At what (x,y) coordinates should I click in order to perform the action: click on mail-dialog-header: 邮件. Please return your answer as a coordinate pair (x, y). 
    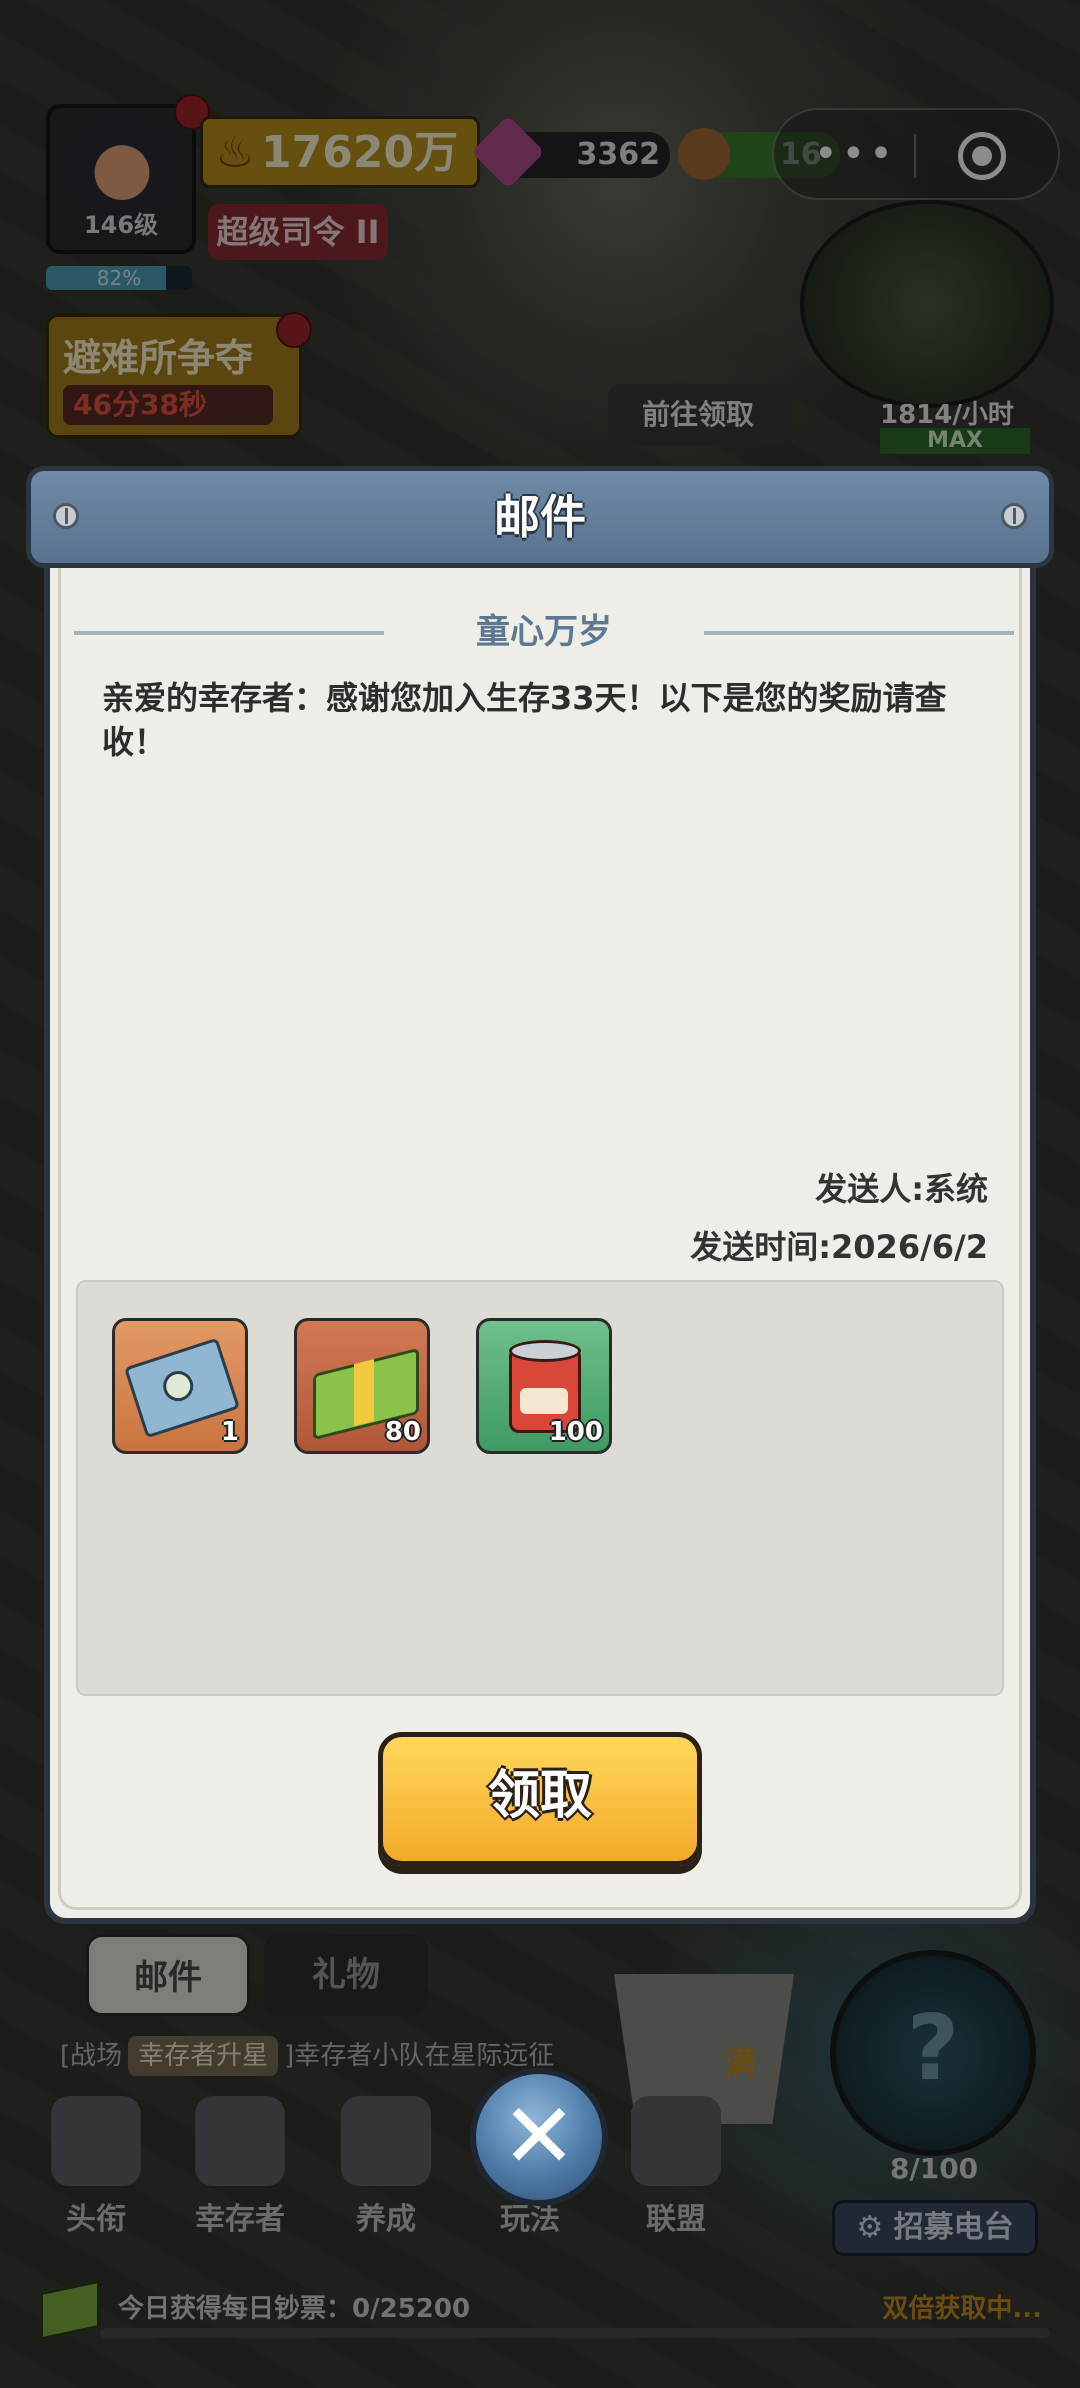
    Looking at the image, I should click on (540, 517).